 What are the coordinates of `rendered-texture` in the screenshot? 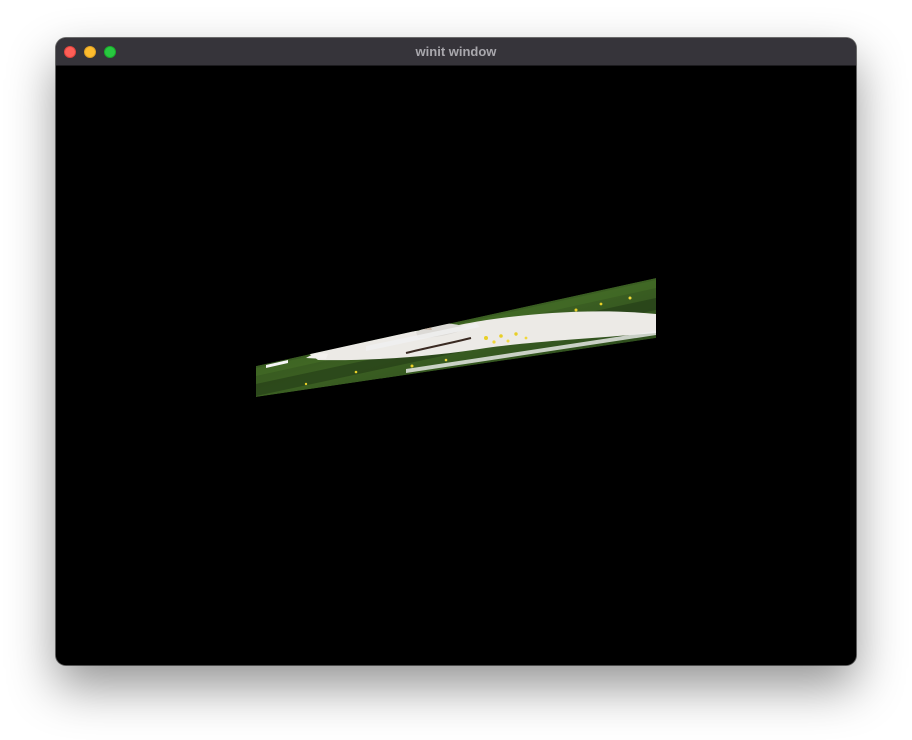 It's located at (456, 337).